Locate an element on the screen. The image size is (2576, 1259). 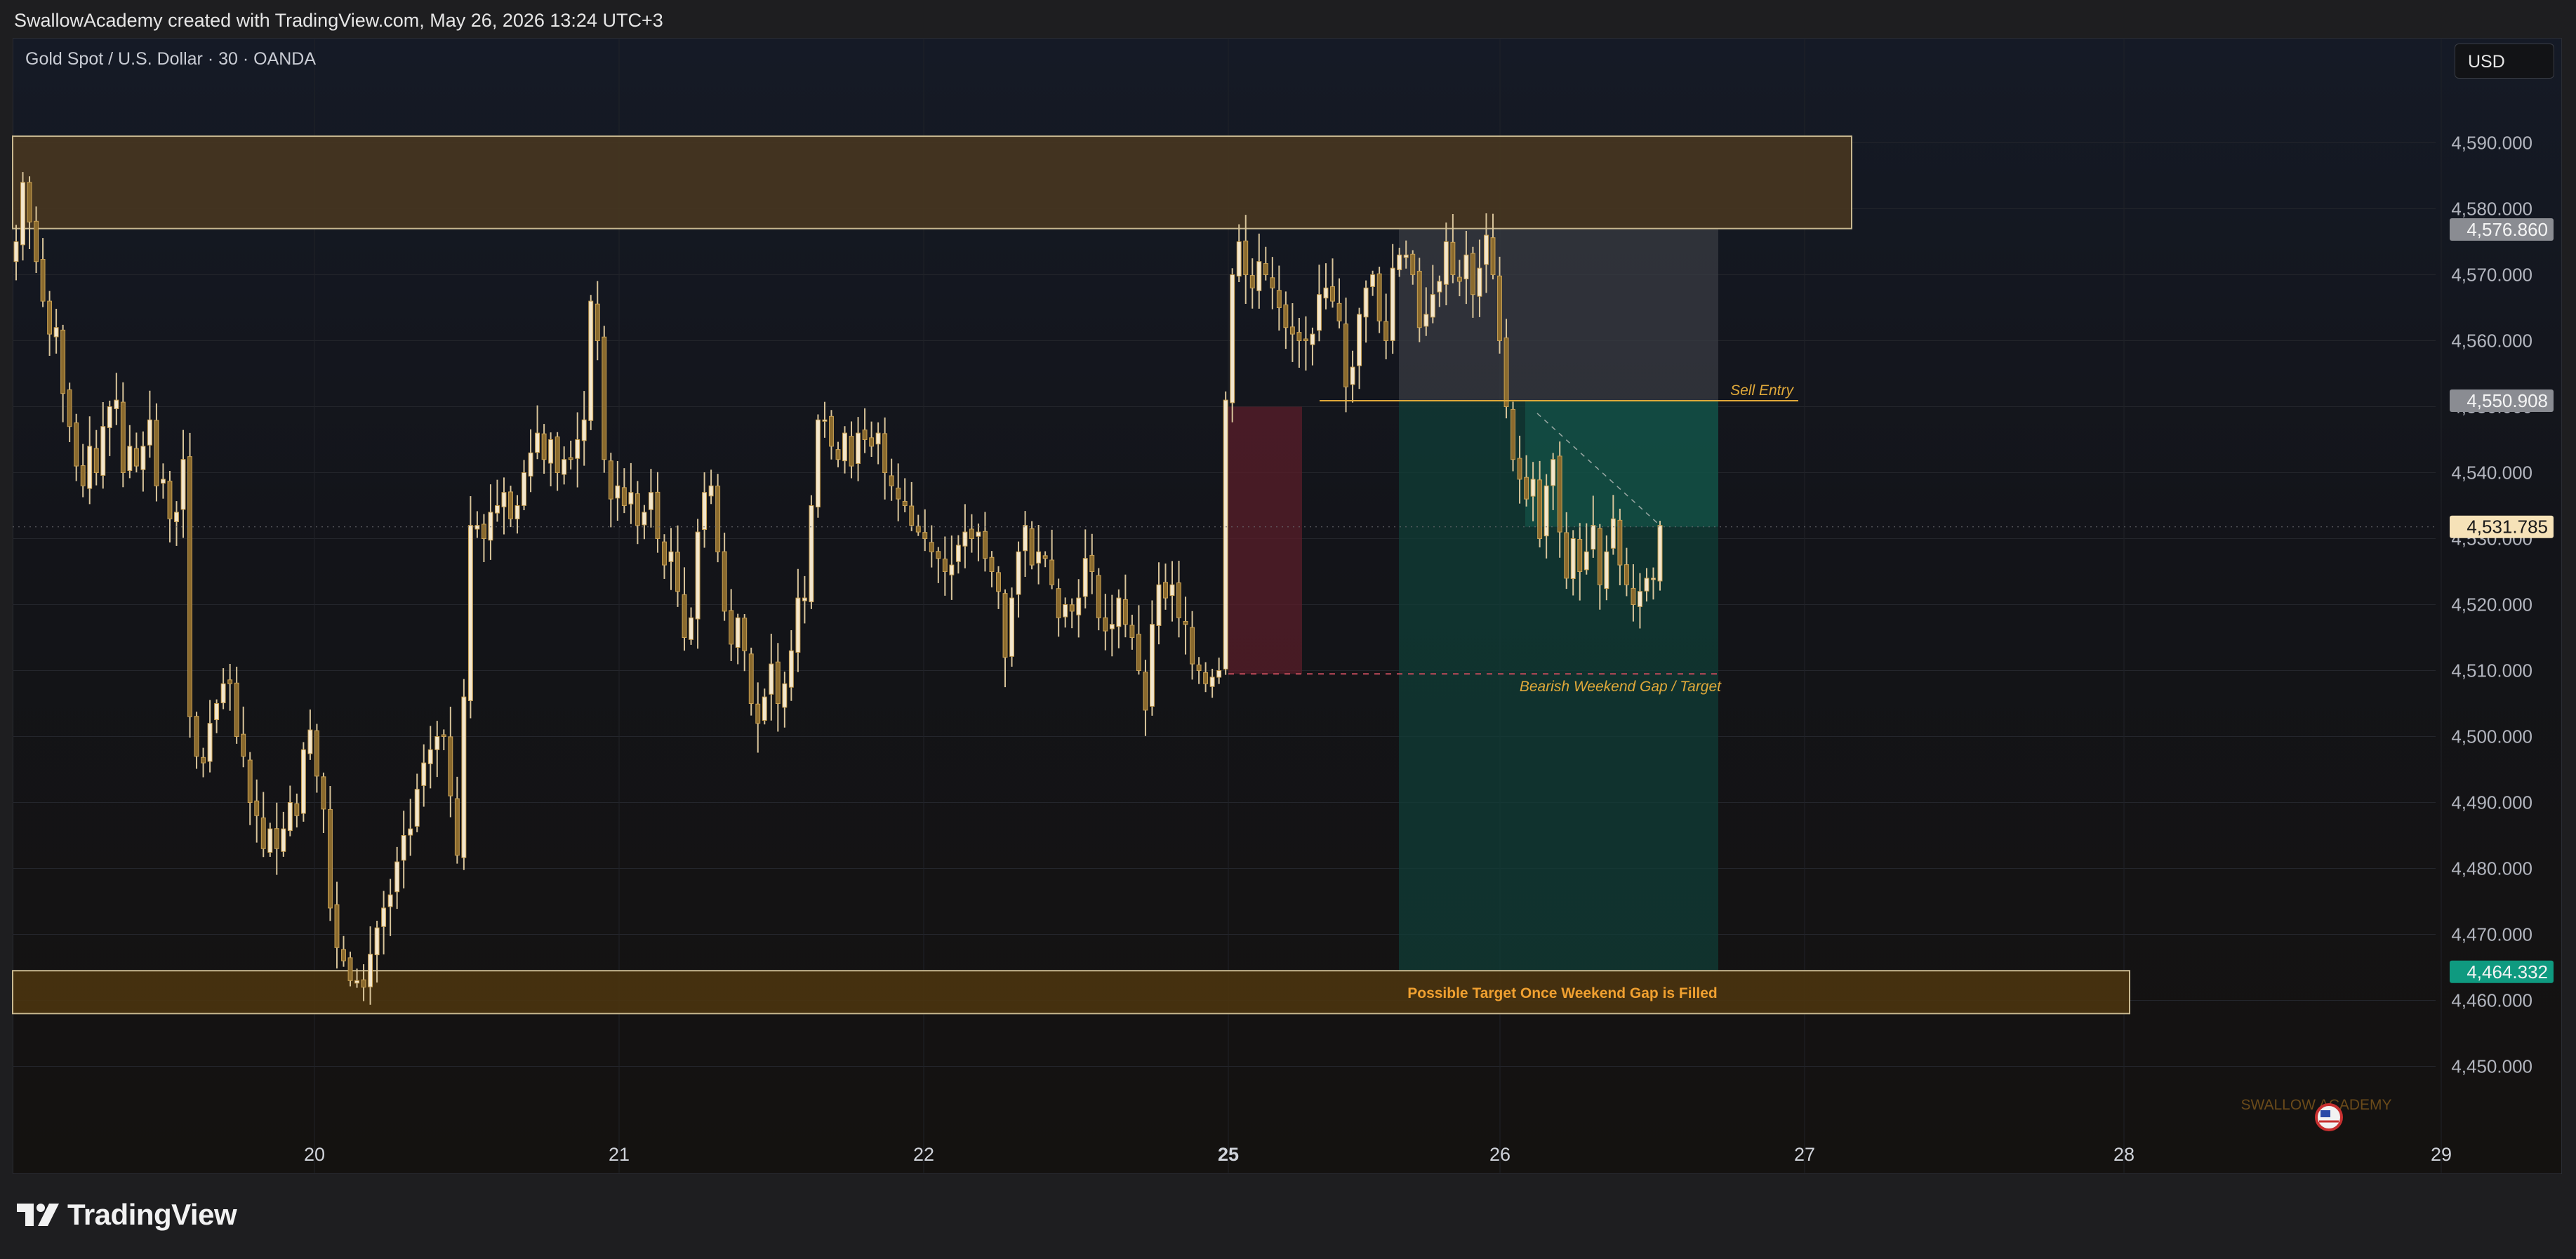
price-label-text: 4,531.785 is located at coordinates (2508, 528).